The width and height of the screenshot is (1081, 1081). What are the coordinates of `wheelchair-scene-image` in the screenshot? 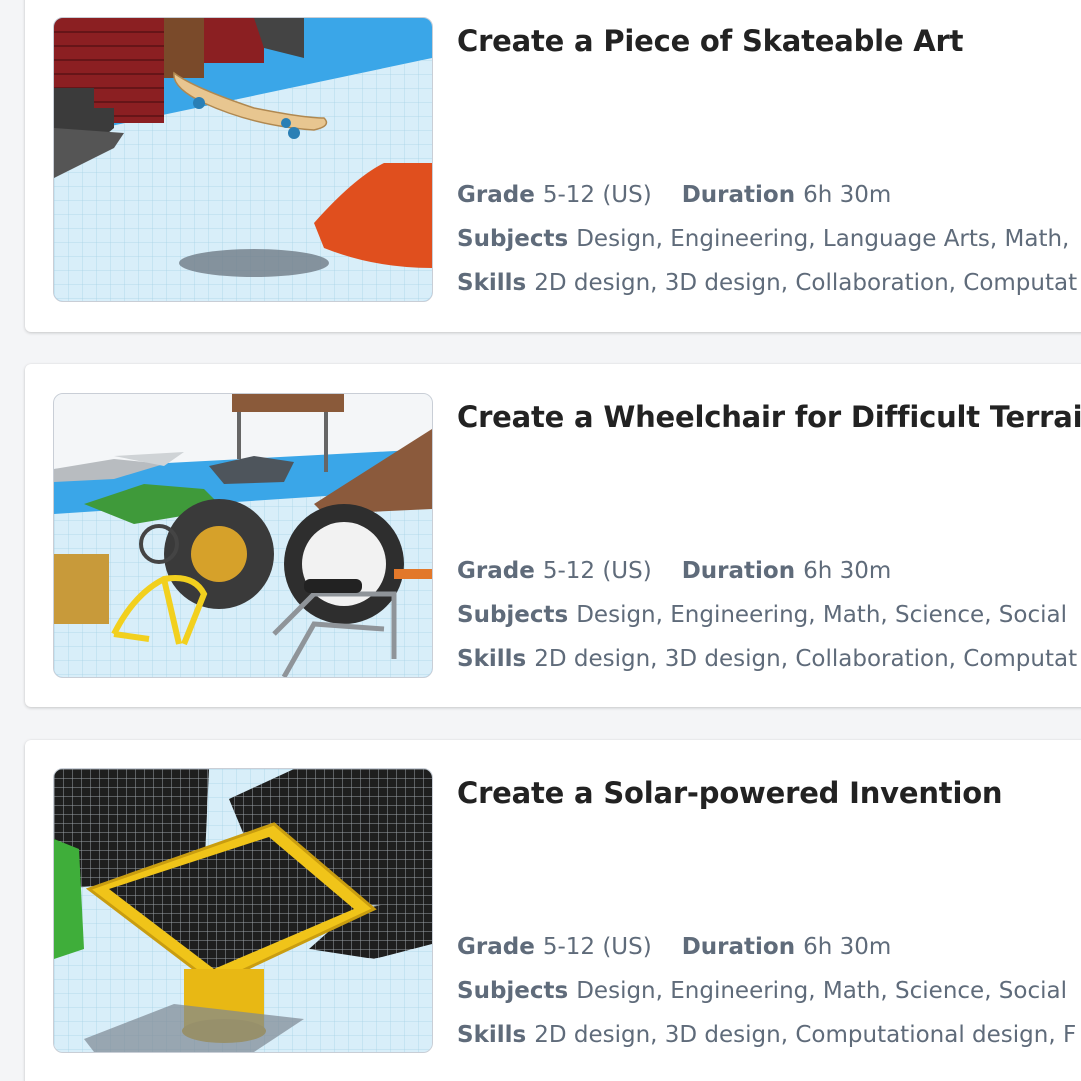 It's located at (243, 535).